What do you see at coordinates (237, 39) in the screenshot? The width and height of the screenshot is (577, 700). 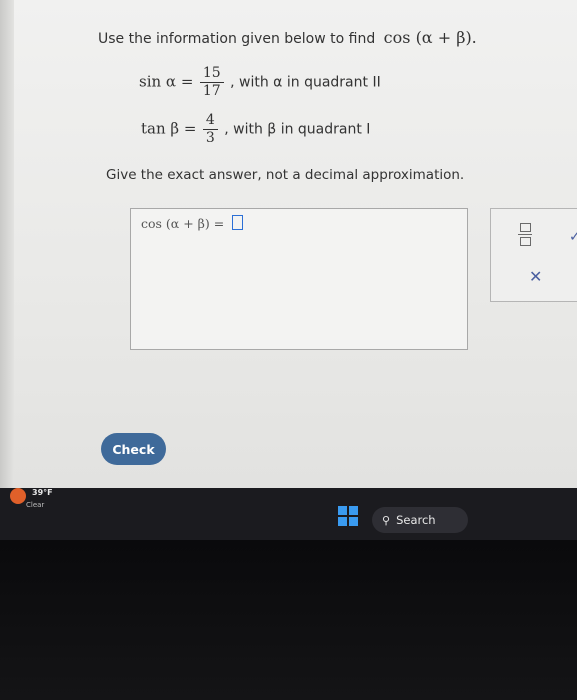 I see `question-prompt: Use the information given below to find` at bounding box center [237, 39].